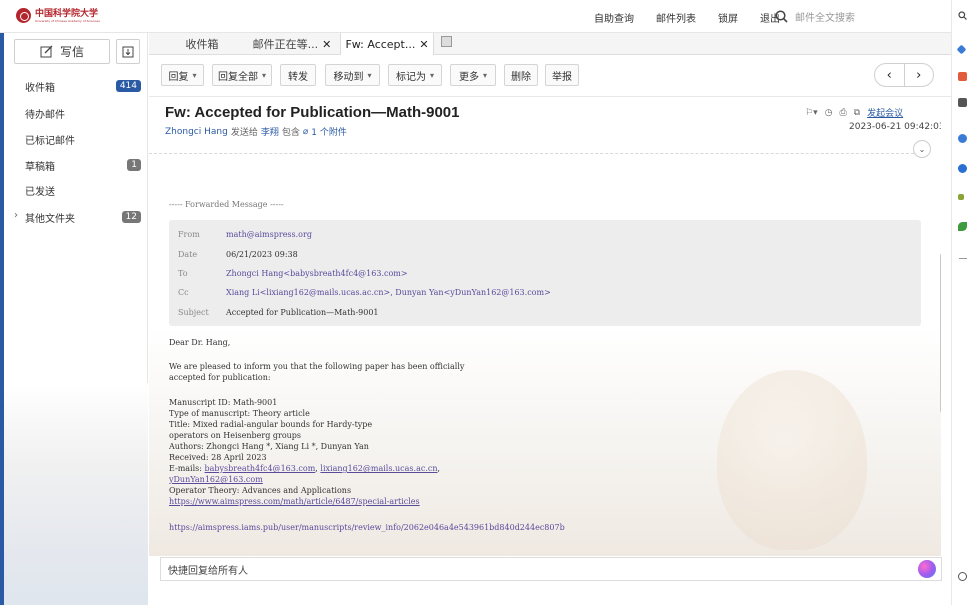 The height and width of the screenshot is (605, 973). I want to click on folder-todo: 待办邮件, so click(83, 113).